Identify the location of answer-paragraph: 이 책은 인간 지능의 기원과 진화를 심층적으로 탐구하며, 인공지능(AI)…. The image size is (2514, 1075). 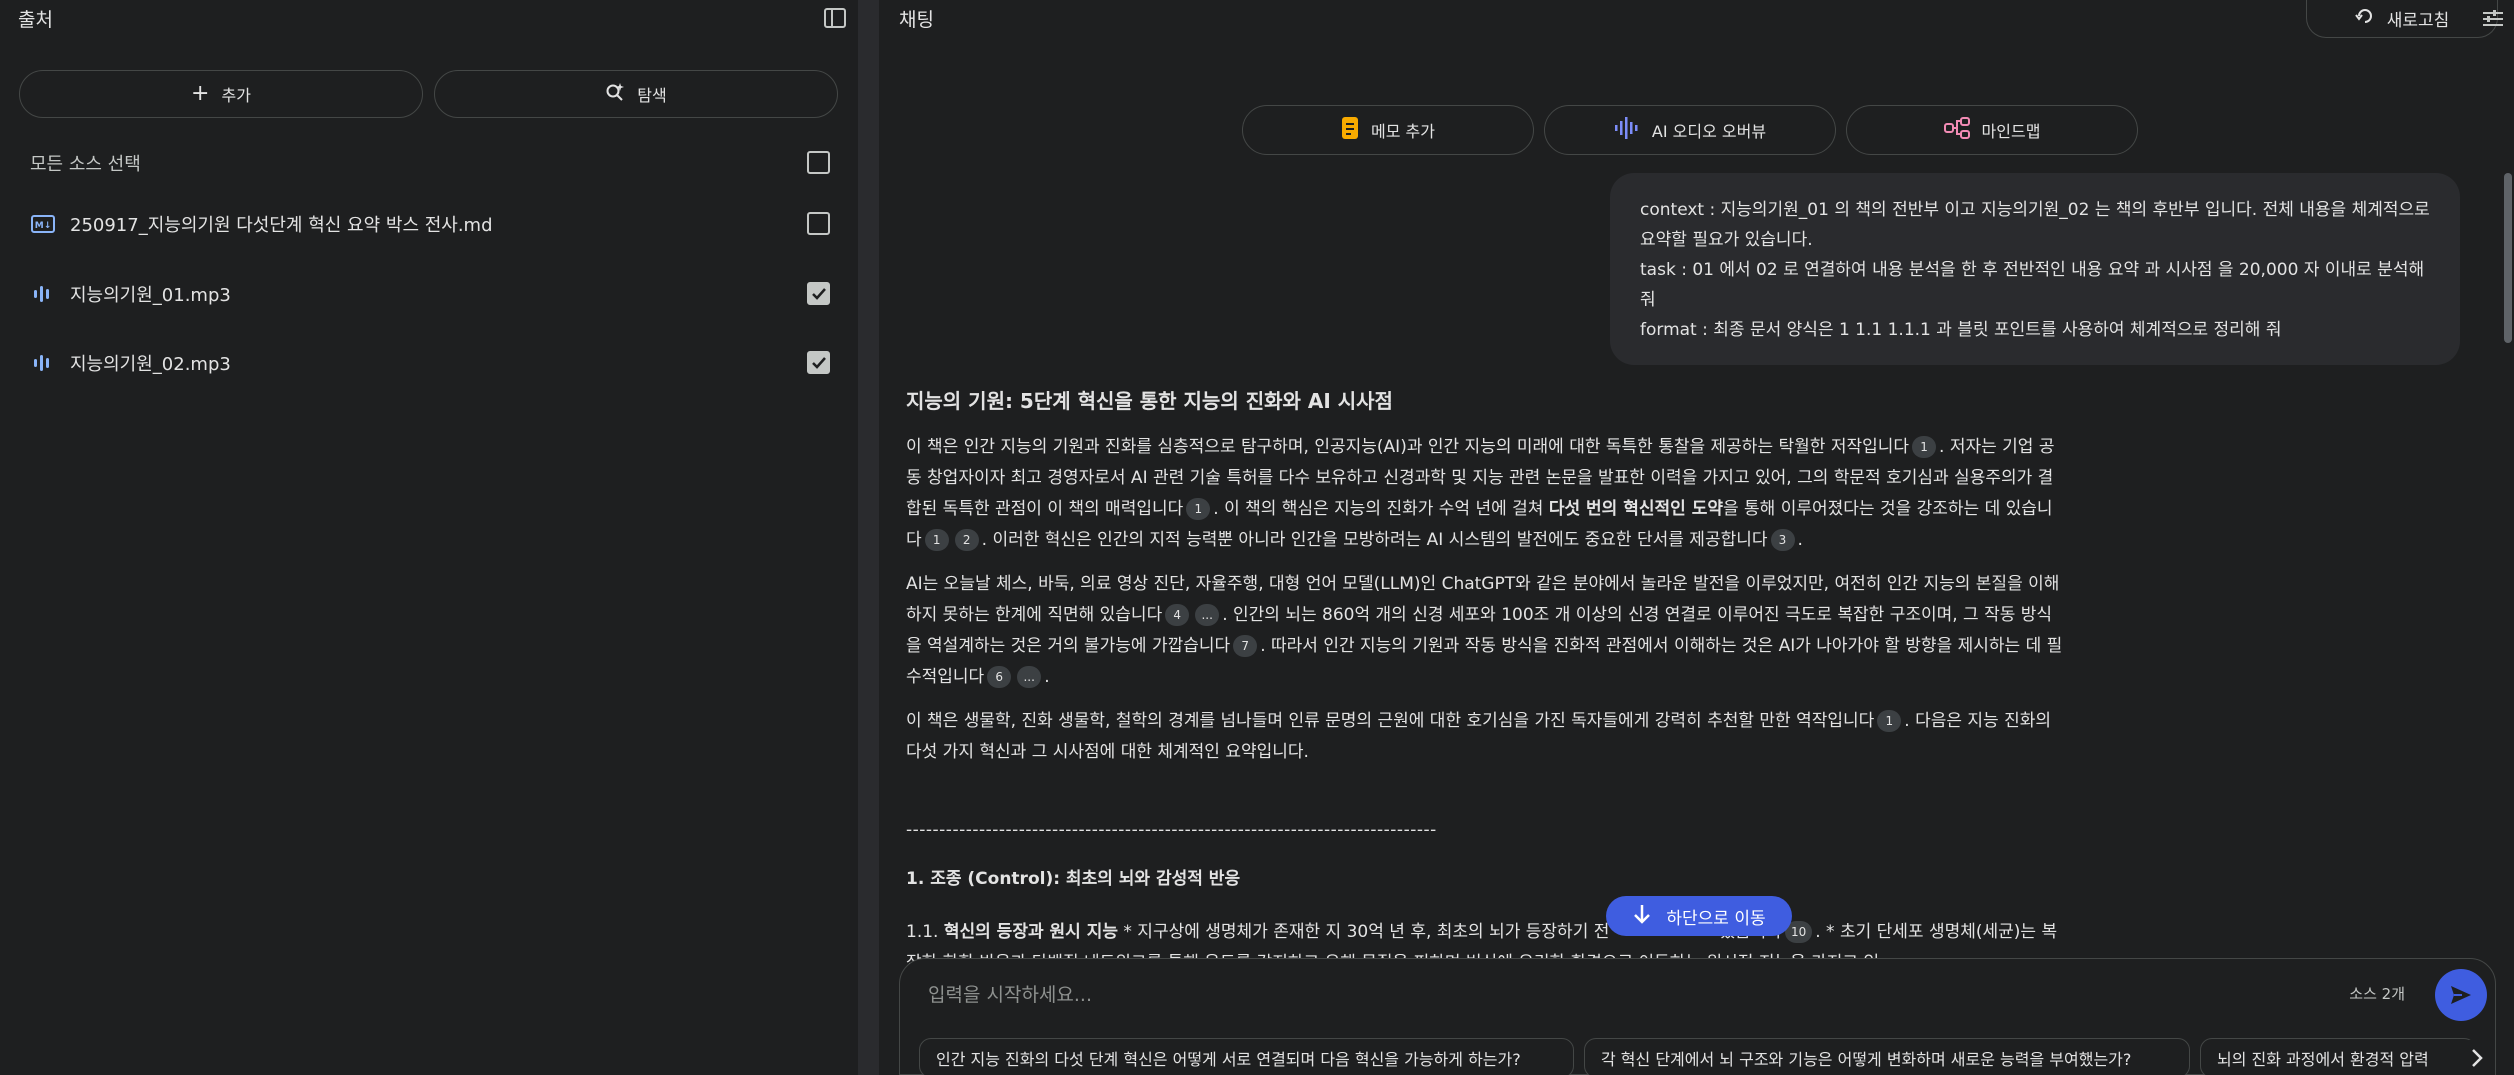
(1480, 493).